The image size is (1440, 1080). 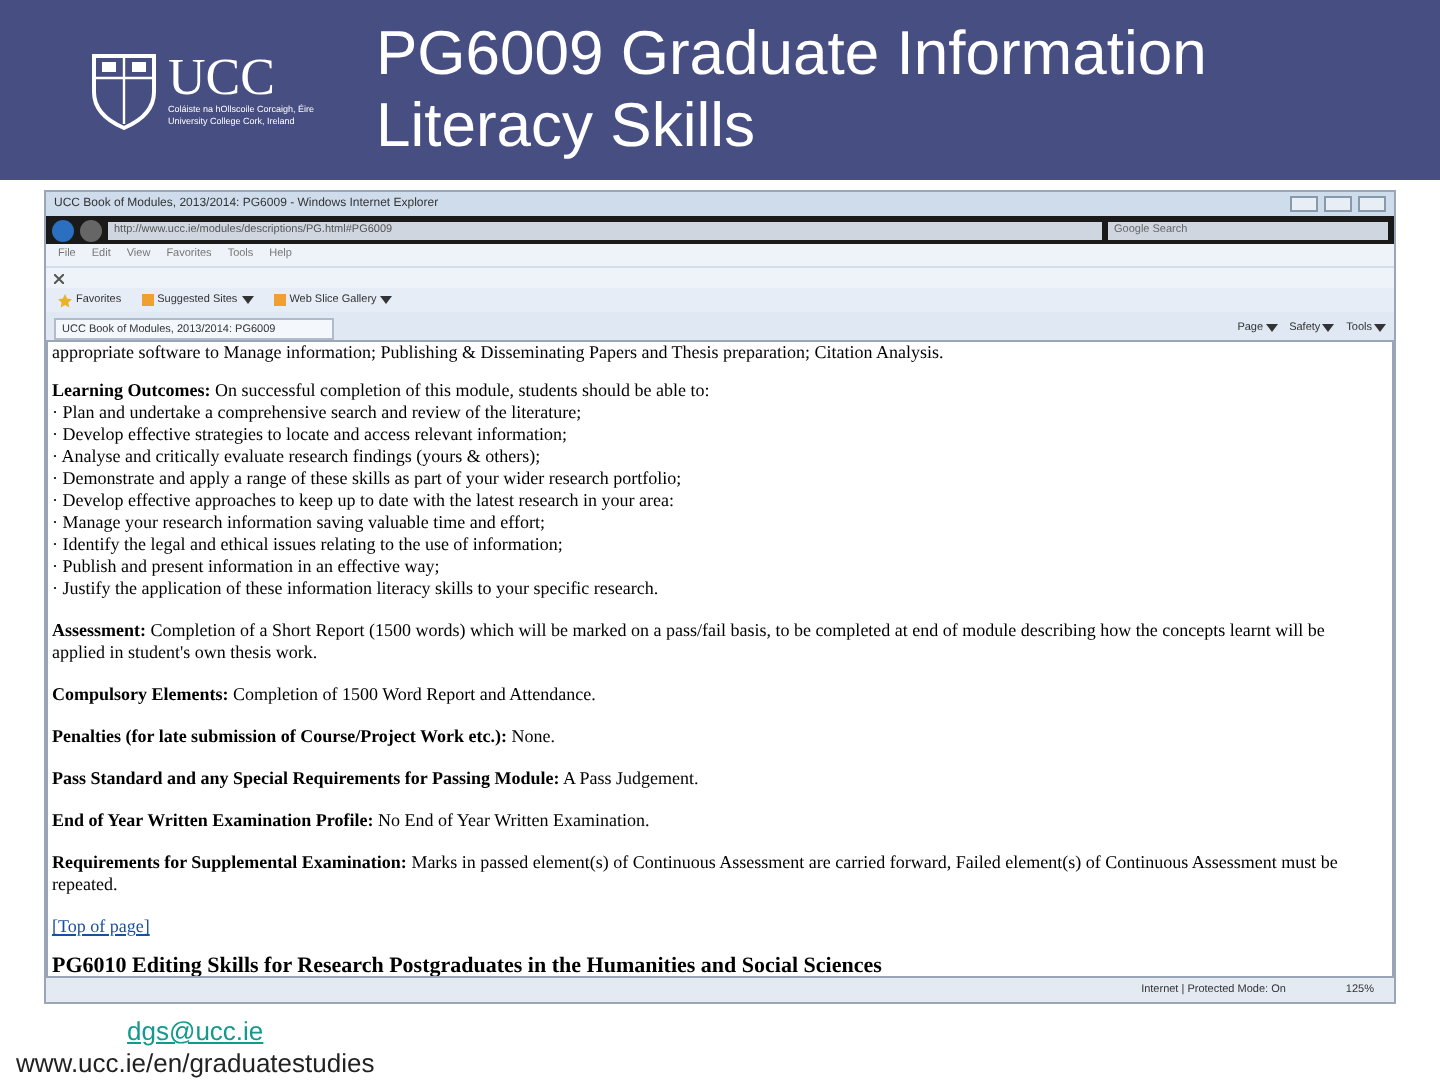 What do you see at coordinates (195, 1064) in the screenshot?
I see `website-url: www.ucc.ie/en/graduatestudies` at bounding box center [195, 1064].